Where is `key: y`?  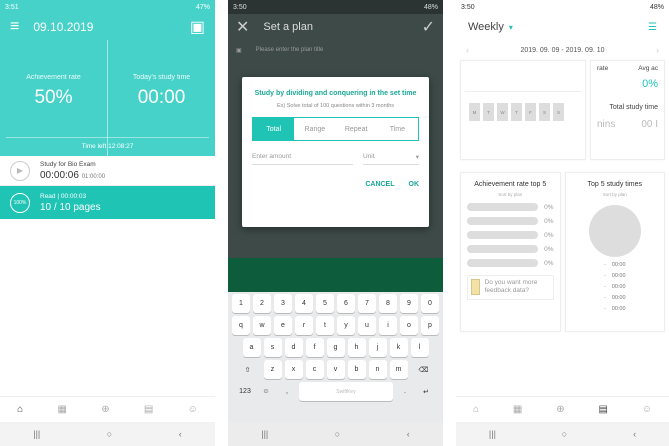 key: y is located at coordinates (346, 325).